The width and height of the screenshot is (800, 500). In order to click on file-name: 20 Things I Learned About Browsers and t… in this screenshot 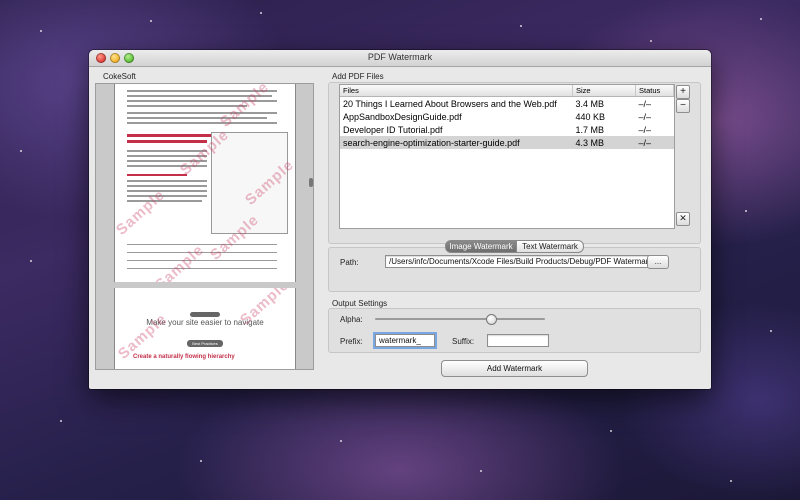, I will do `click(450, 103)`.